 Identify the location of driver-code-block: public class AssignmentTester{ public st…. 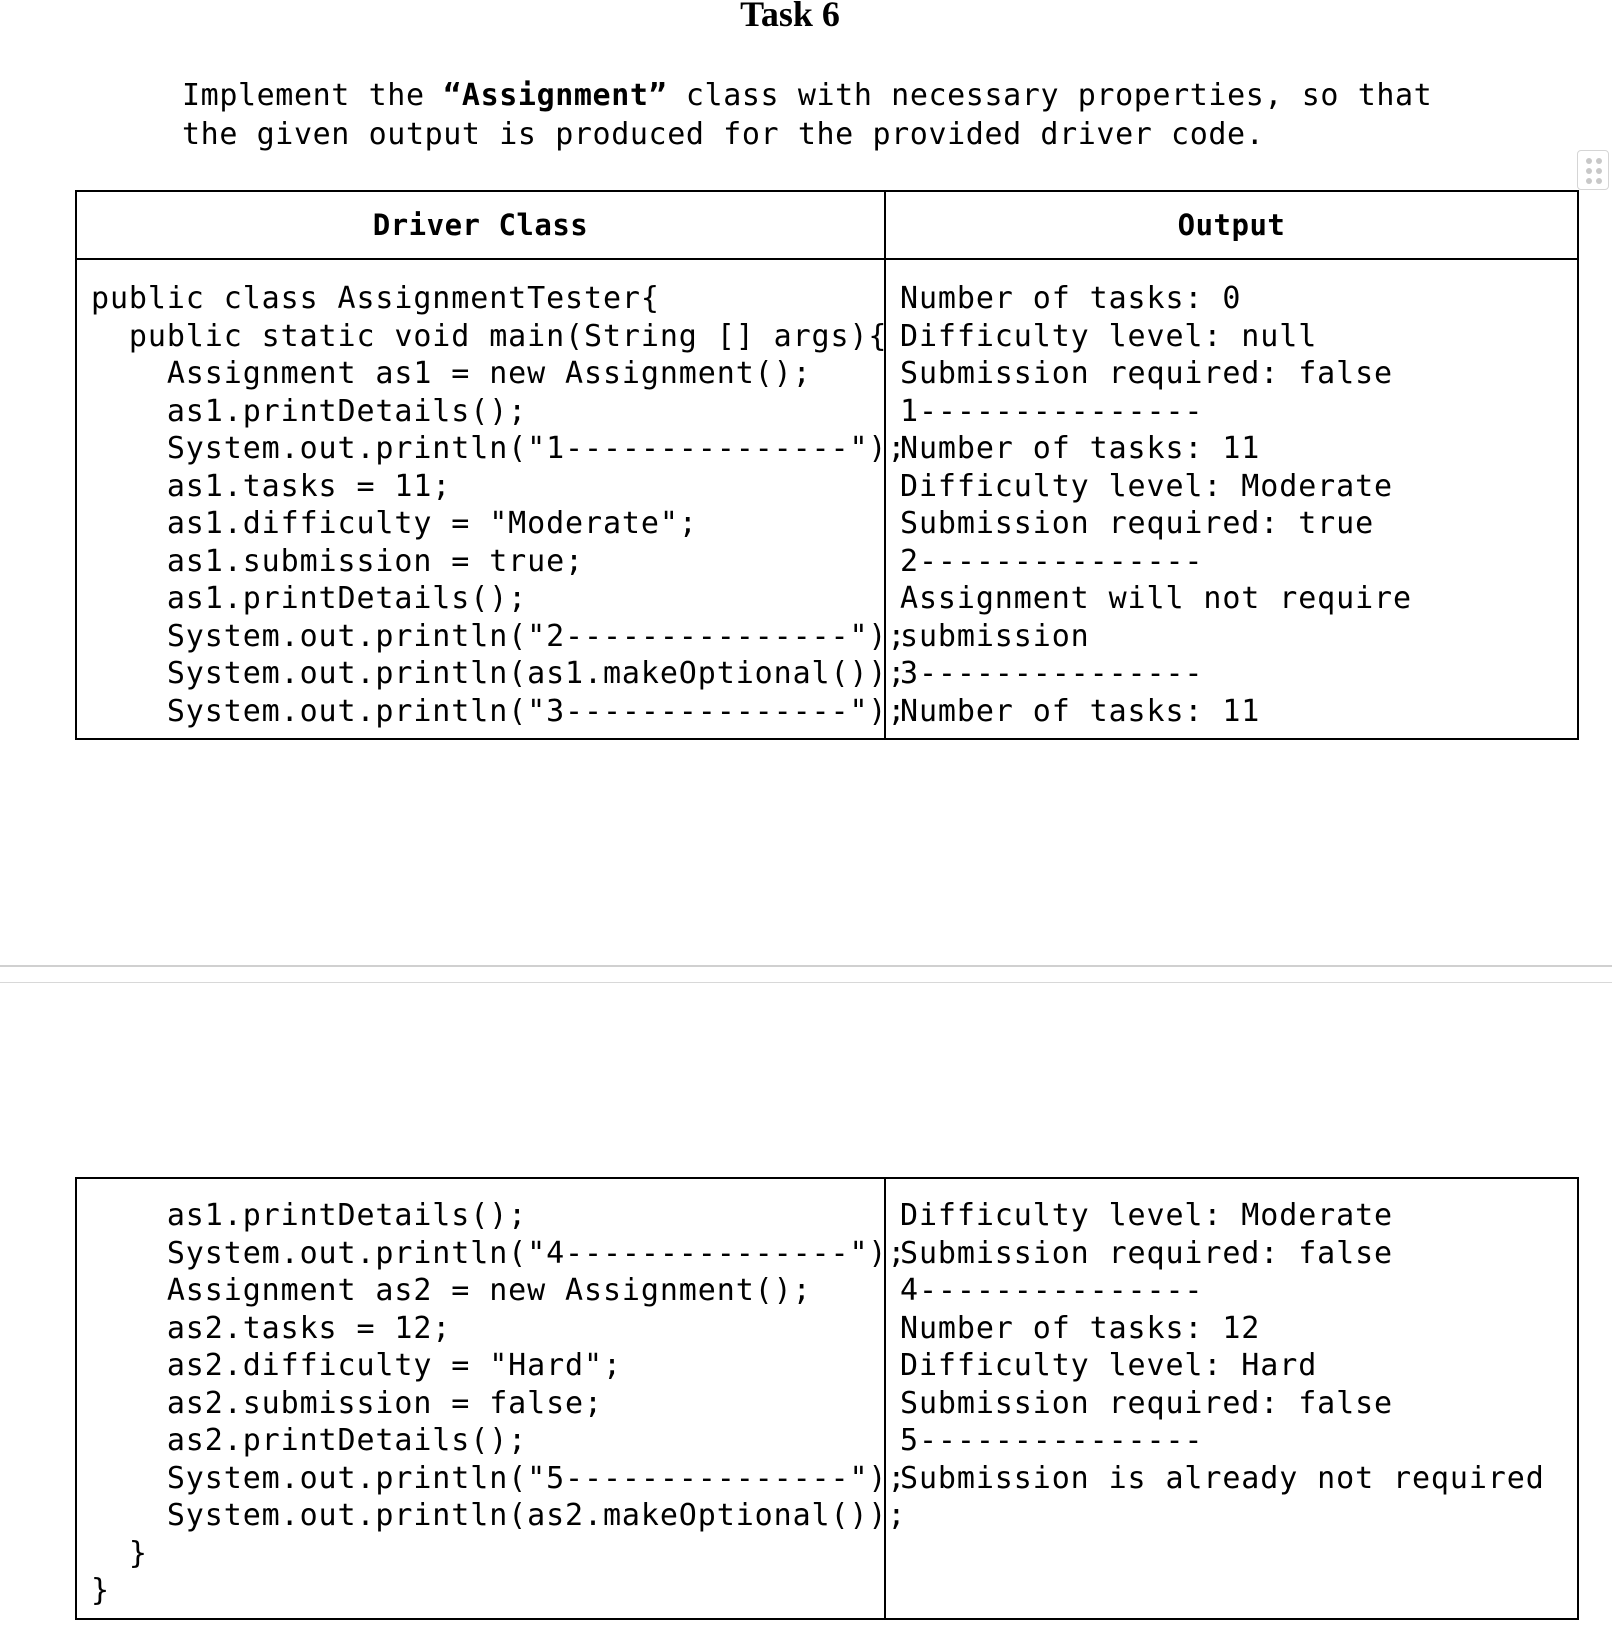
(492, 495).